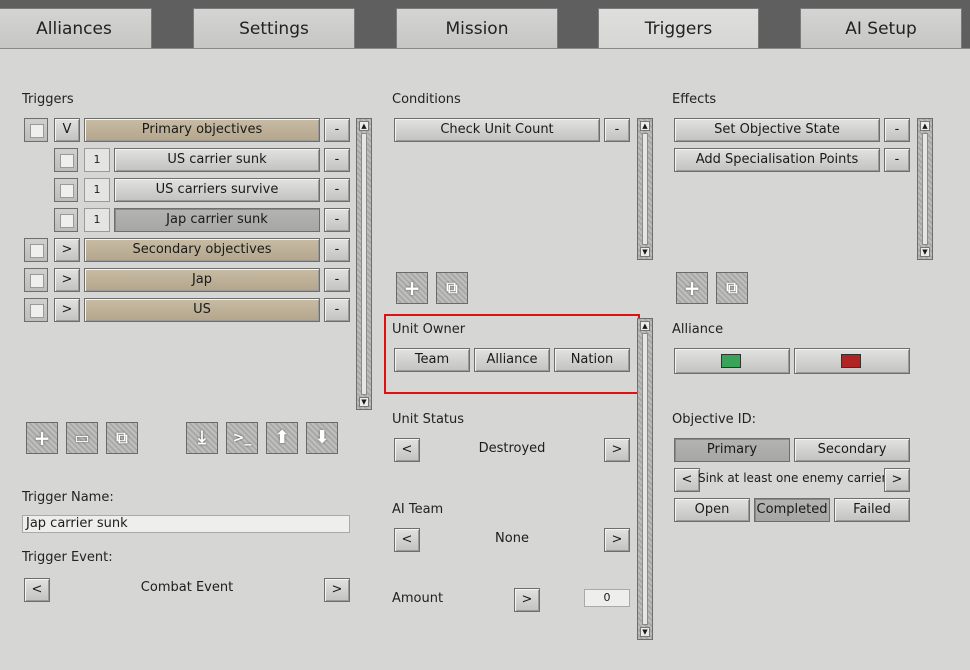  What do you see at coordinates (512, 360) in the screenshot?
I see `unit-owner-alliance-button: Alliance` at bounding box center [512, 360].